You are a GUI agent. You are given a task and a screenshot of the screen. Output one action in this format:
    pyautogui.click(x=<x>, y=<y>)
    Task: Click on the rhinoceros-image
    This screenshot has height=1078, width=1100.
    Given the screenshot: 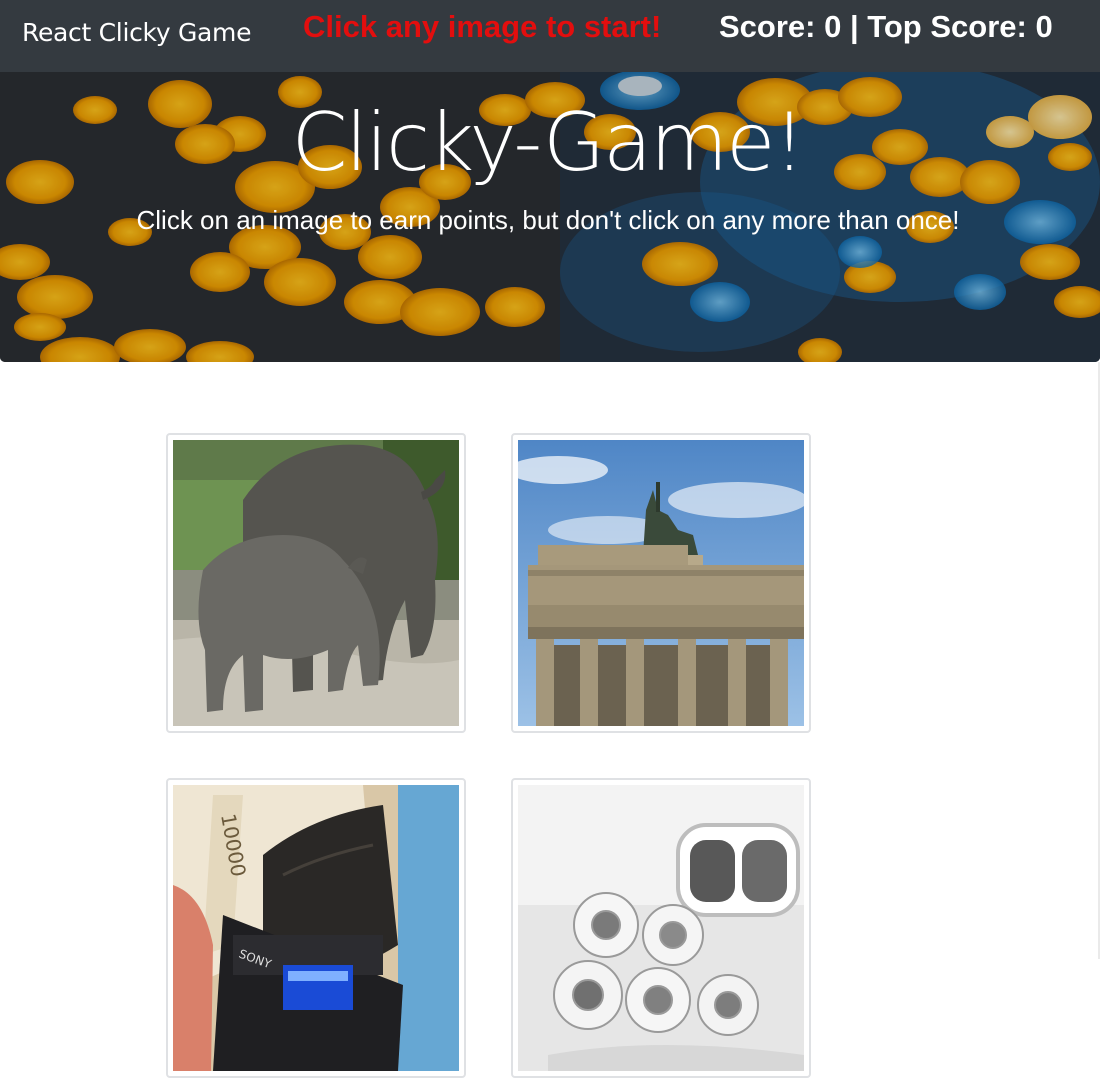 What is the action you would take?
    pyautogui.click(x=316, y=583)
    